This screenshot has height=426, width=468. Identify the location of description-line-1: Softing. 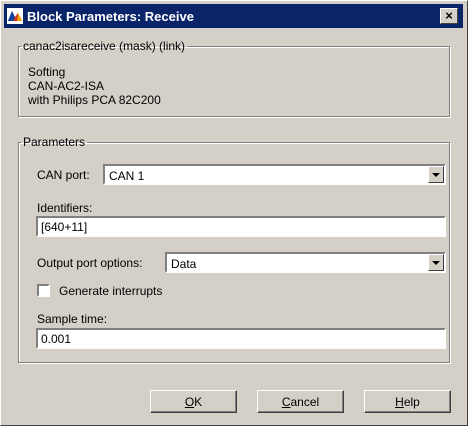
(47, 72).